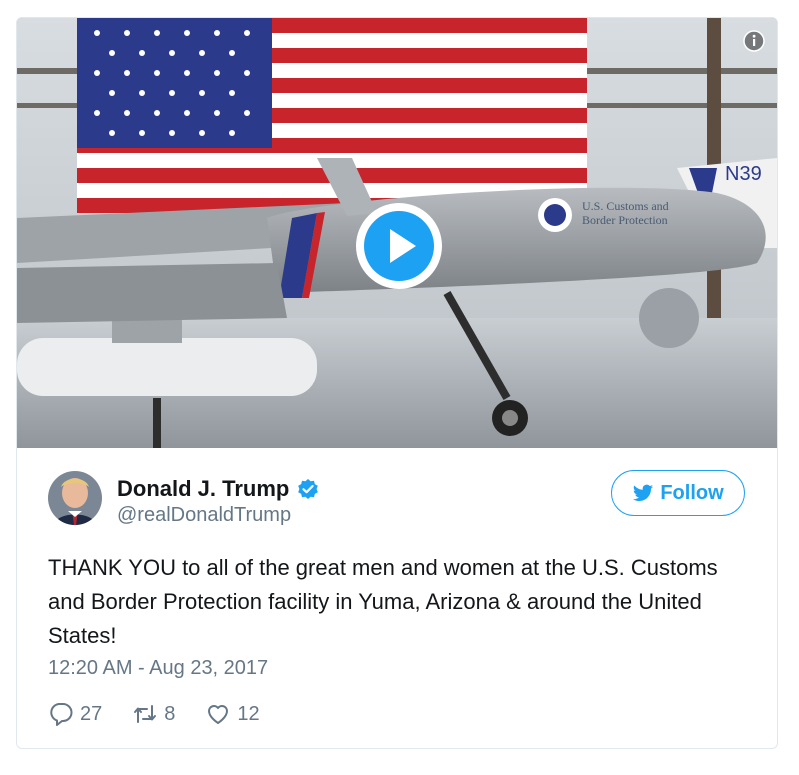  What do you see at coordinates (204, 515) in the screenshot?
I see `author-handle: @realDonaldTrump` at bounding box center [204, 515].